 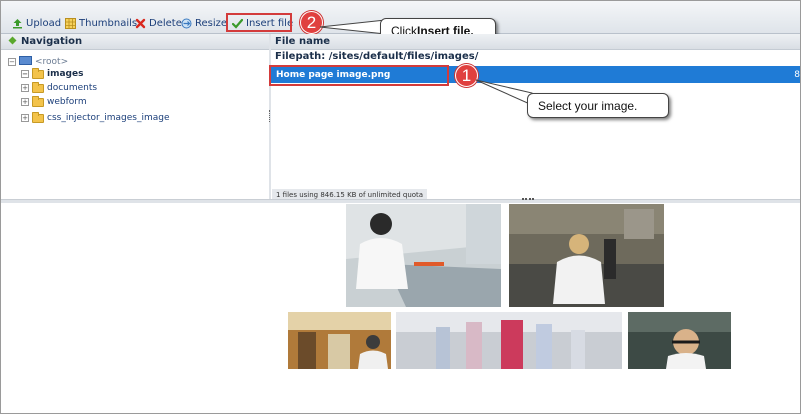 I want to click on upload-icon, so click(x=17, y=23).